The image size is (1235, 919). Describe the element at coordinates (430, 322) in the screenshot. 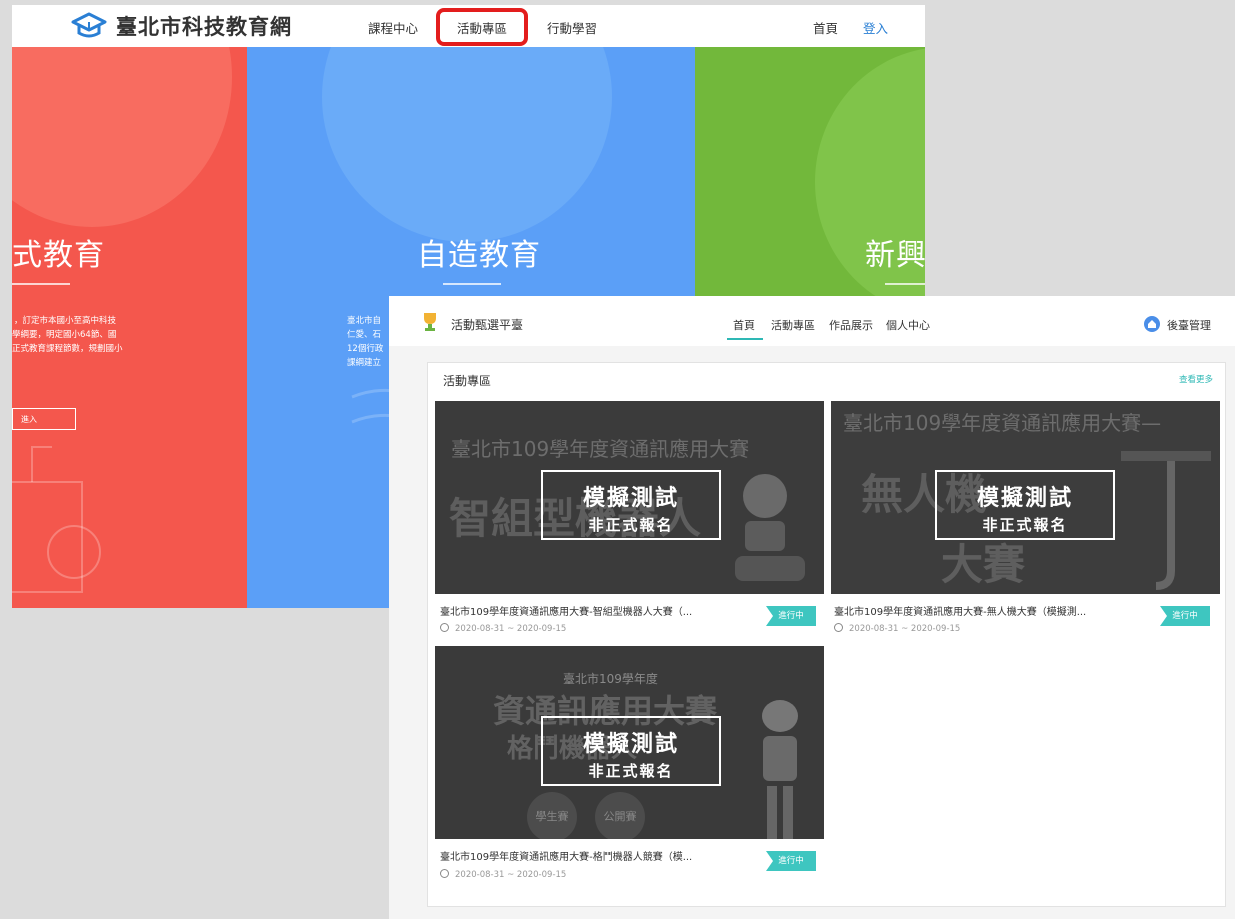

I see `trophy-icon` at that location.